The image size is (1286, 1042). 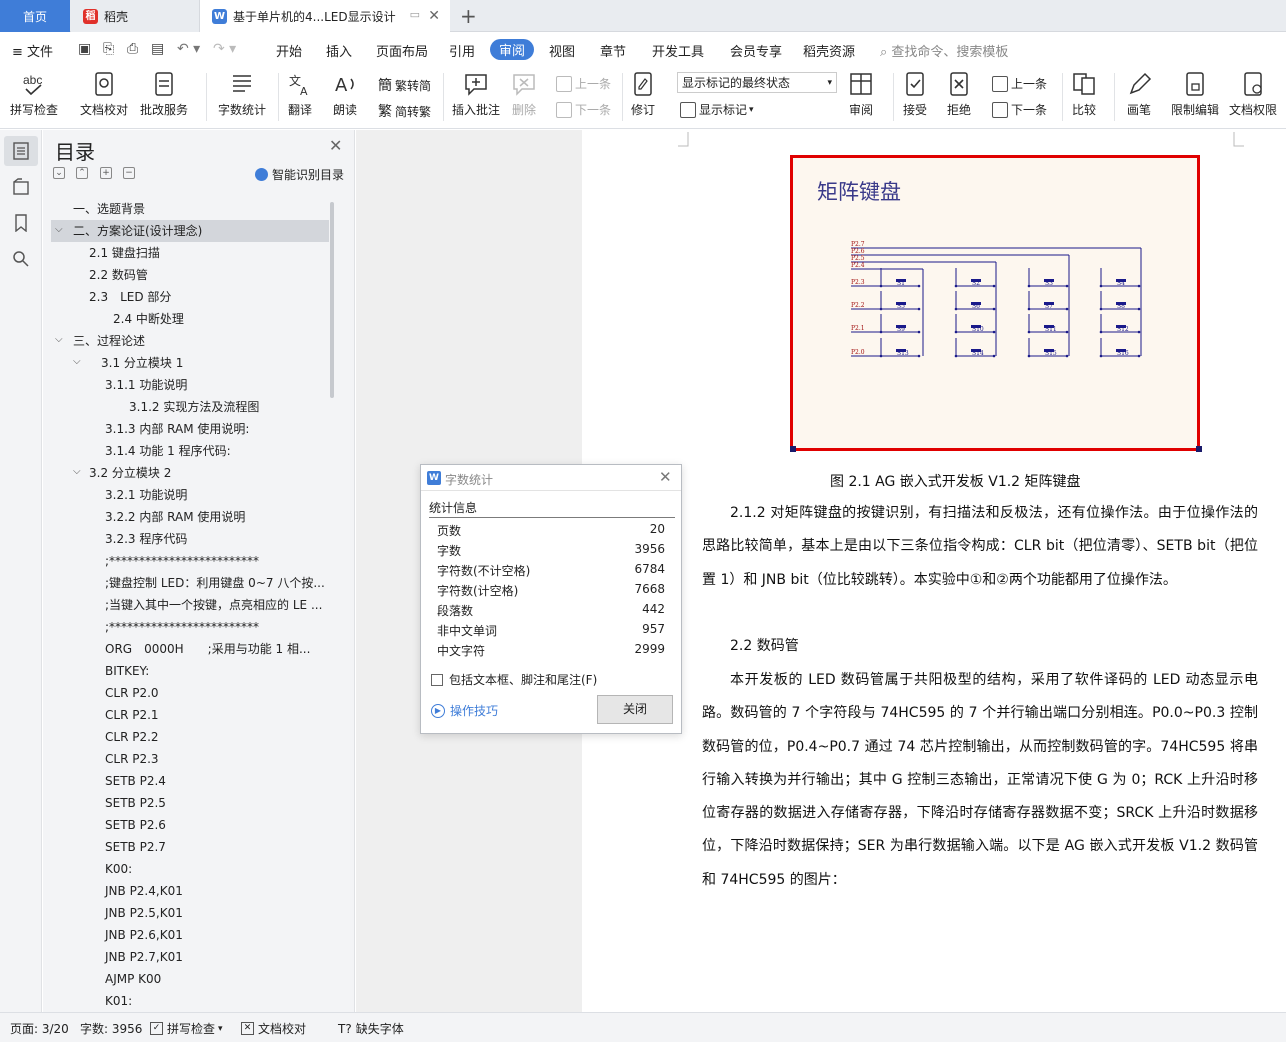 What do you see at coordinates (757, 82) in the screenshot?
I see `markup-state-select: 显示标记的最终状态 ▾` at bounding box center [757, 82].